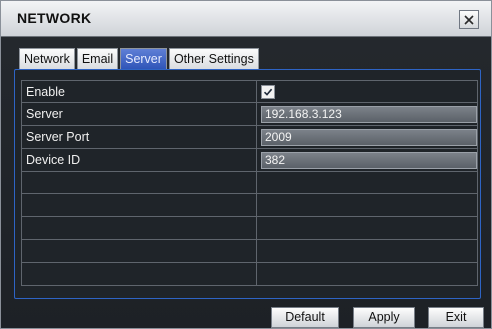 Image resolution: width=492 pixels, height=329 pixels. I want to click on dialog-title: NETWORK, so click(54, 18).